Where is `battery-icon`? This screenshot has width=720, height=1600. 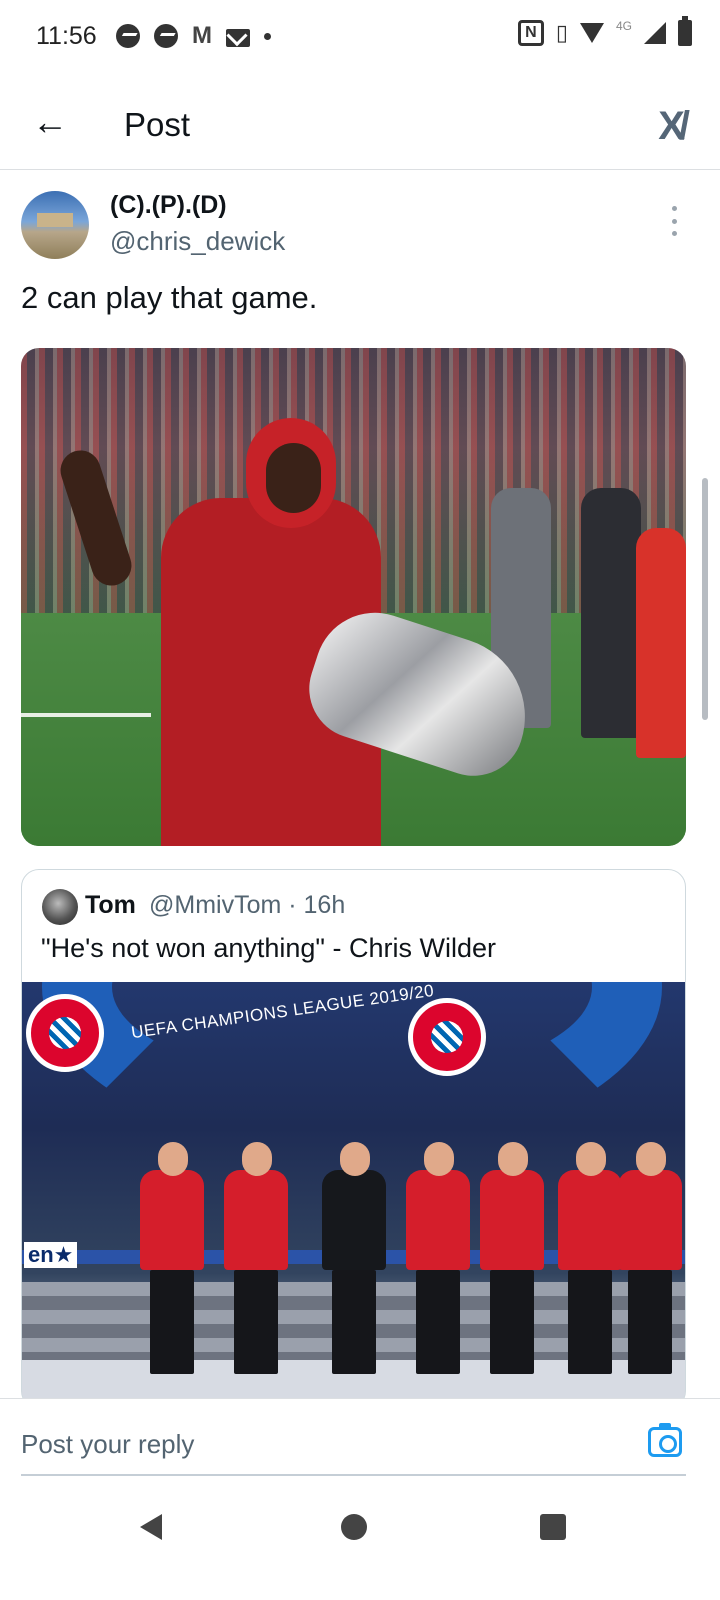
battery-icon is located at coordinates (685, 31).